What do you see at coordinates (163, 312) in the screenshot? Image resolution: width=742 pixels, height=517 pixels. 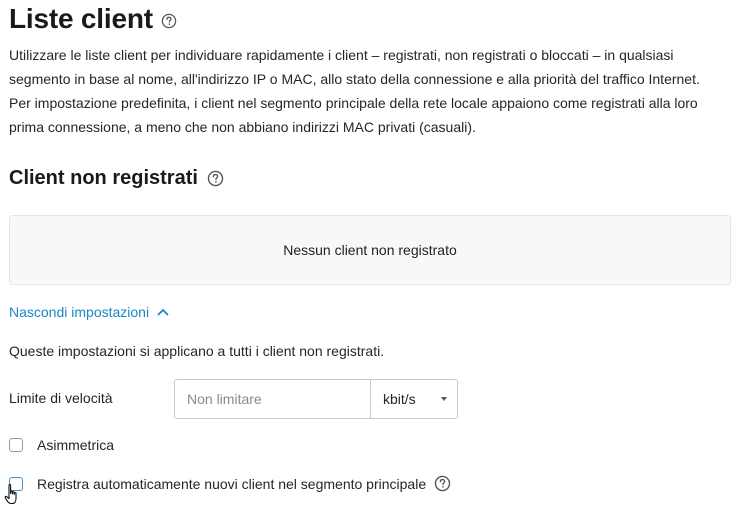 I see `chevron-up-icon` at bounding box center [163, 312].